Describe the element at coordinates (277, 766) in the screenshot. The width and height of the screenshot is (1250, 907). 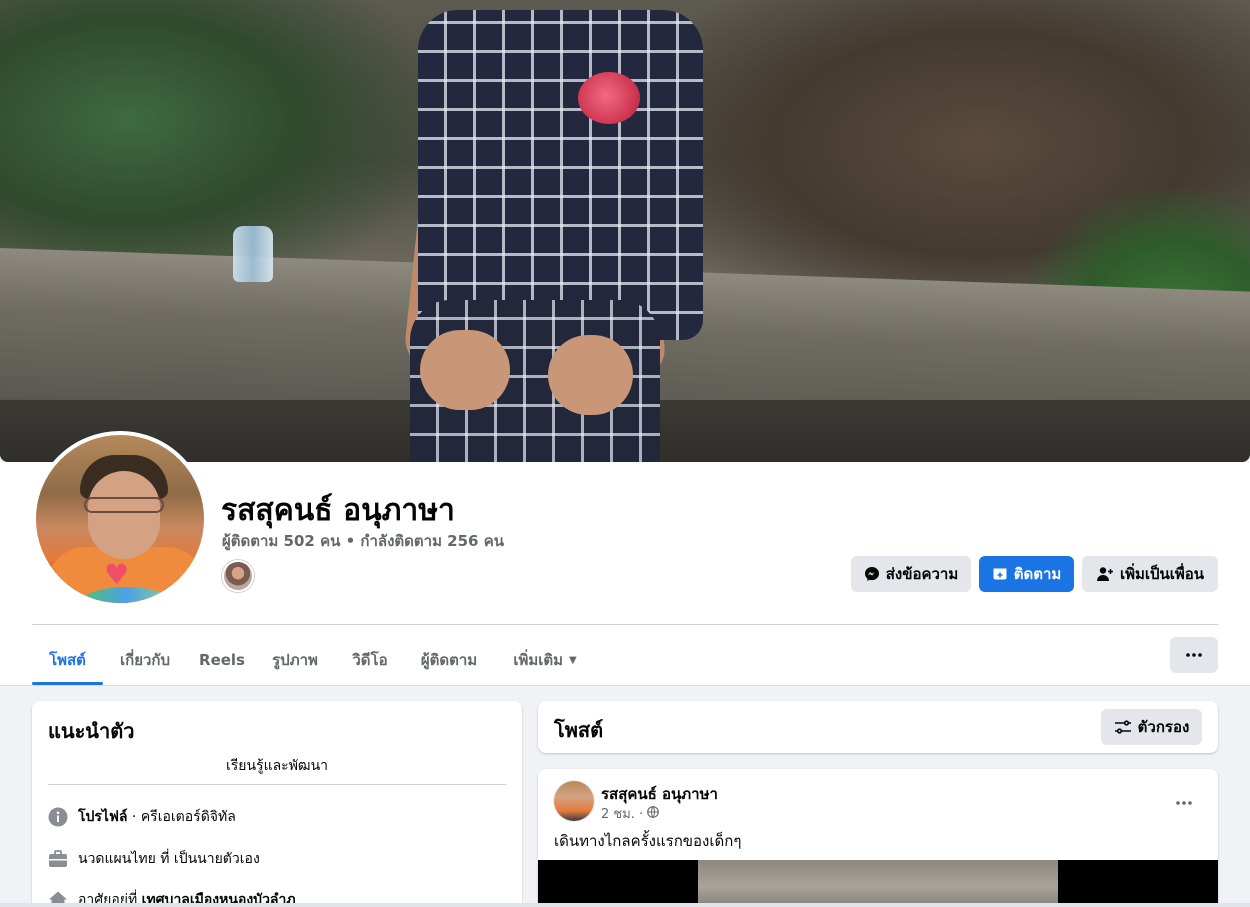
I see `intro-bio: เรียนรู้และพัฒนา` at that location.